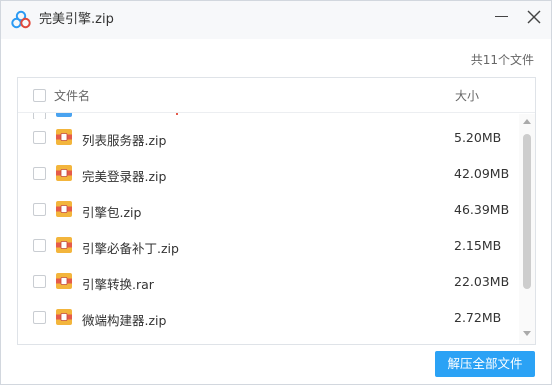 This screenshot has width=552, height=385. I want to click on extract-all-button: 解压全部文件, so click(485, 364).